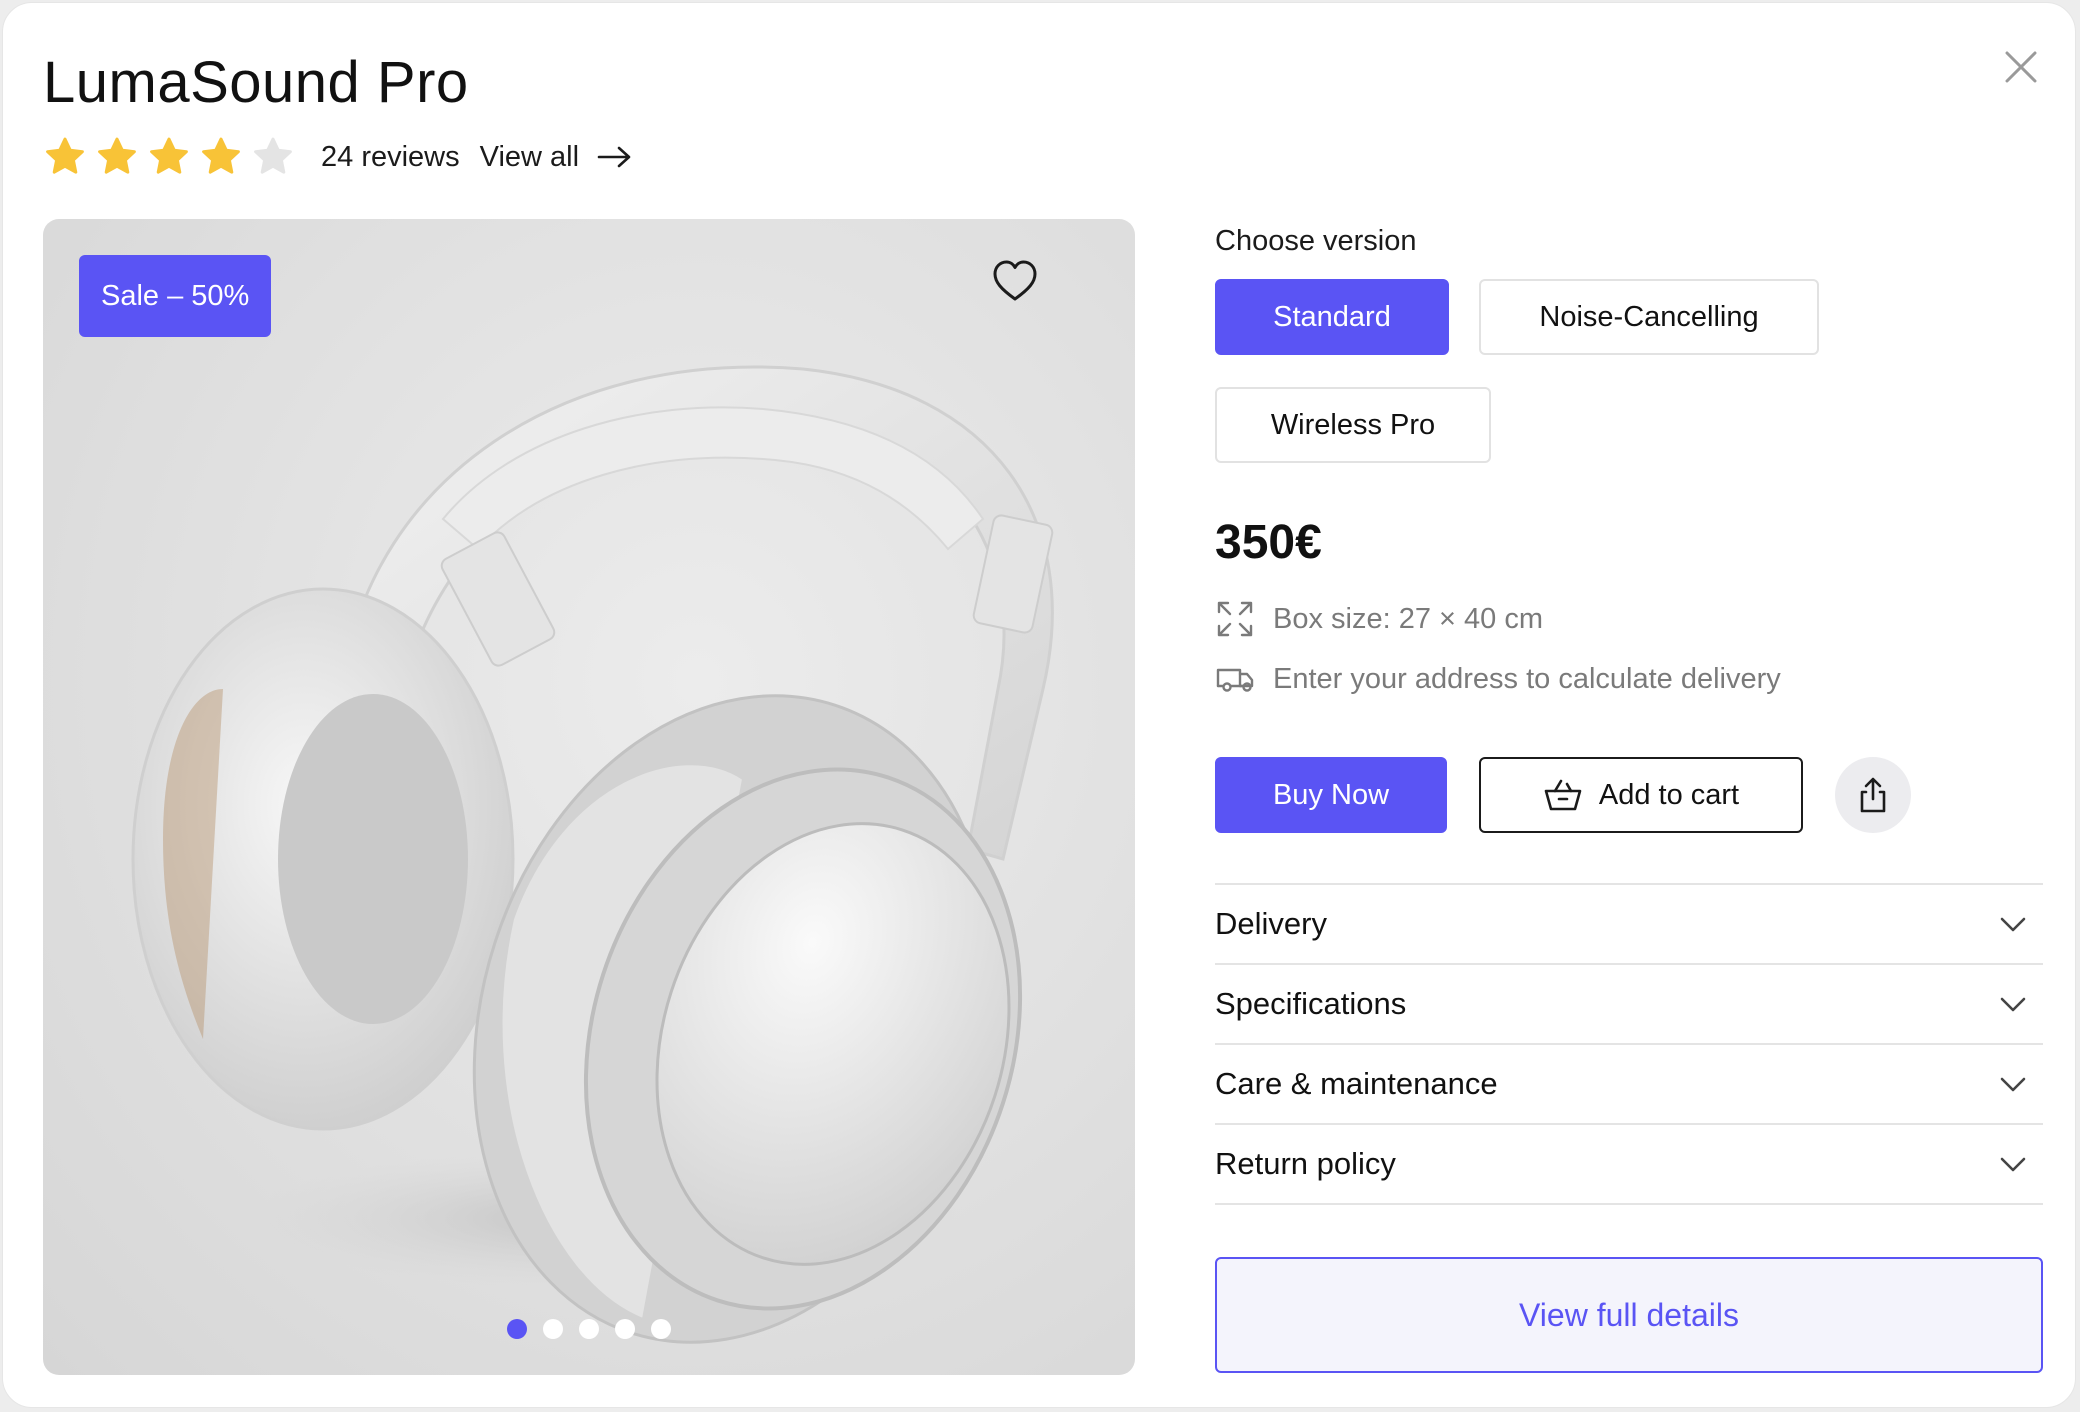 Image resolution: width=2080 pixels, height=1412 pixels. I want to click on close-button, so click(2021, 67).